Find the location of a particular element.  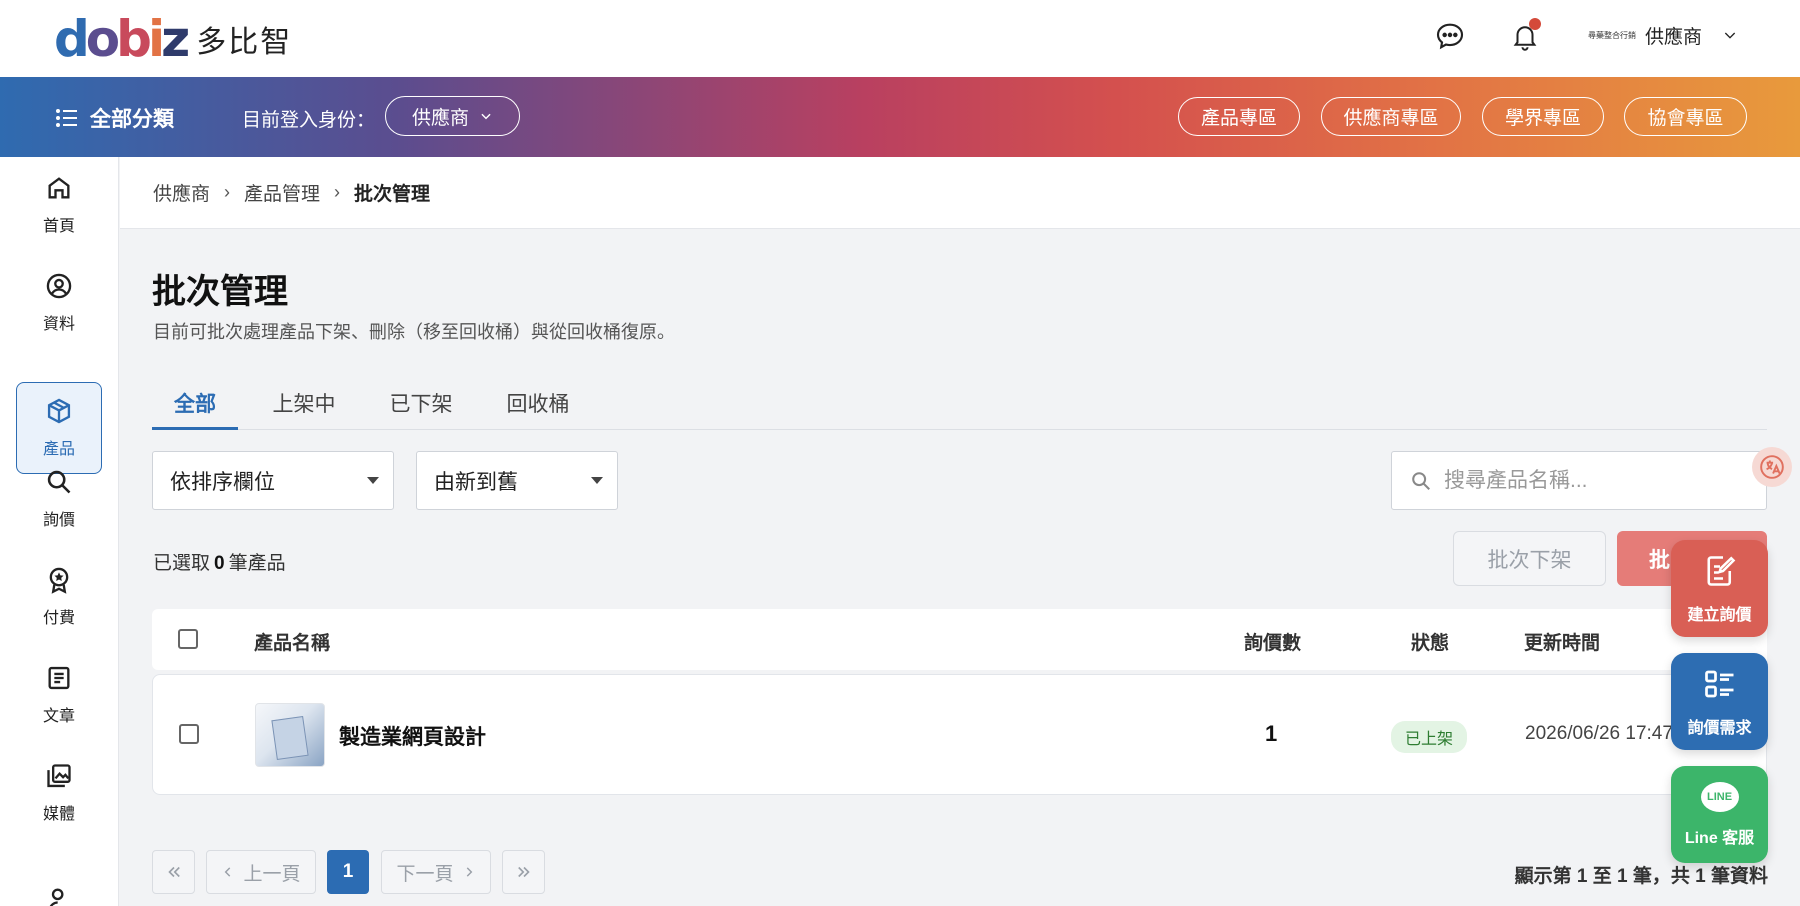

zone-products-button: 產品專區 is located at coordinates (1239, 116).